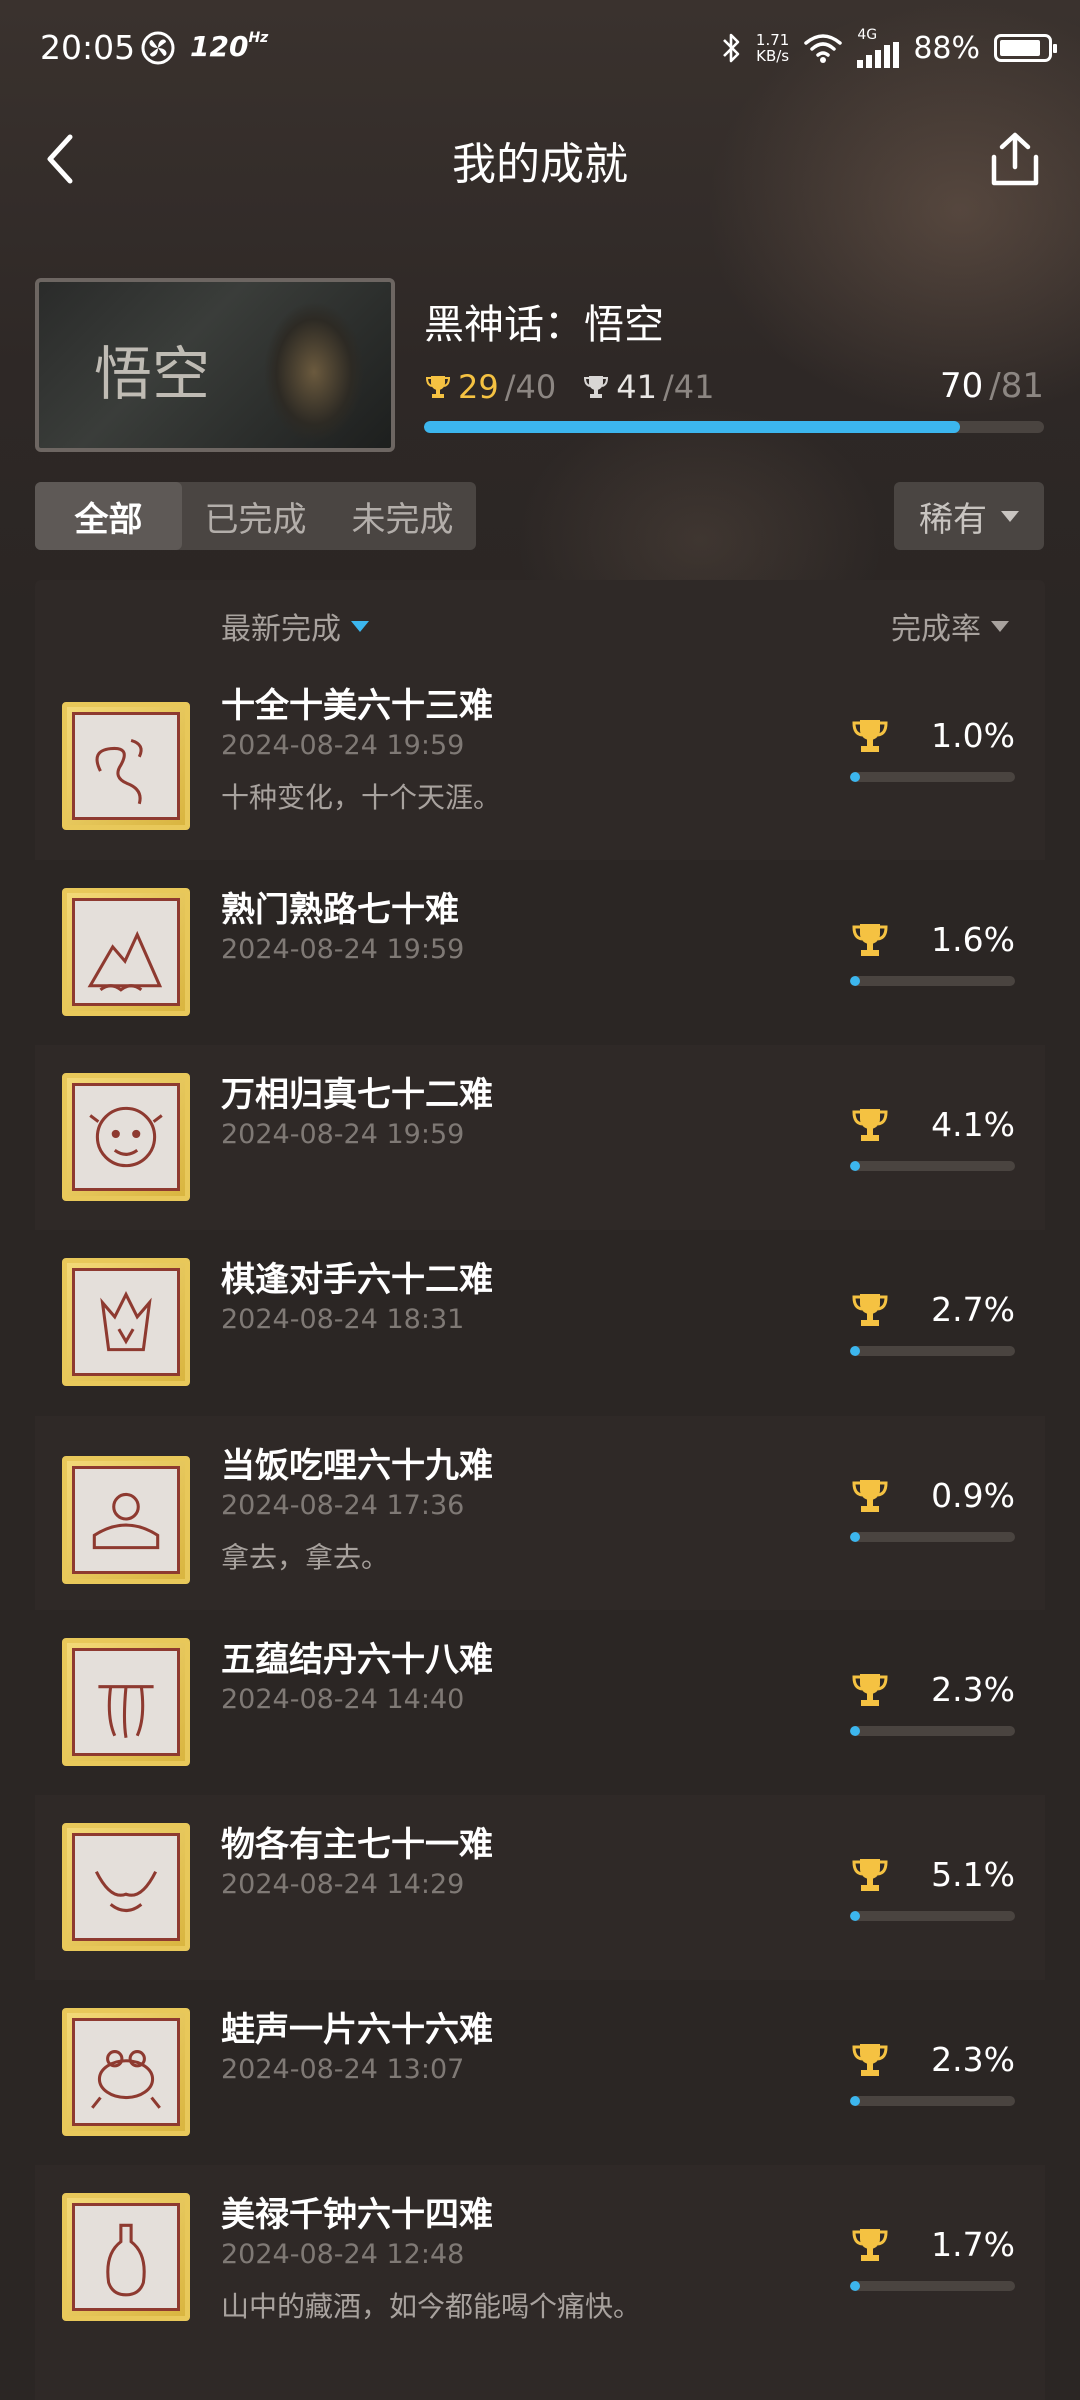 The width and height of the screenshot is (1080, 2400). Describe the element at coordinates (357, 1660) in the screenshot. I see `achievement-name: 五蕴结丹六十八难` at that location.